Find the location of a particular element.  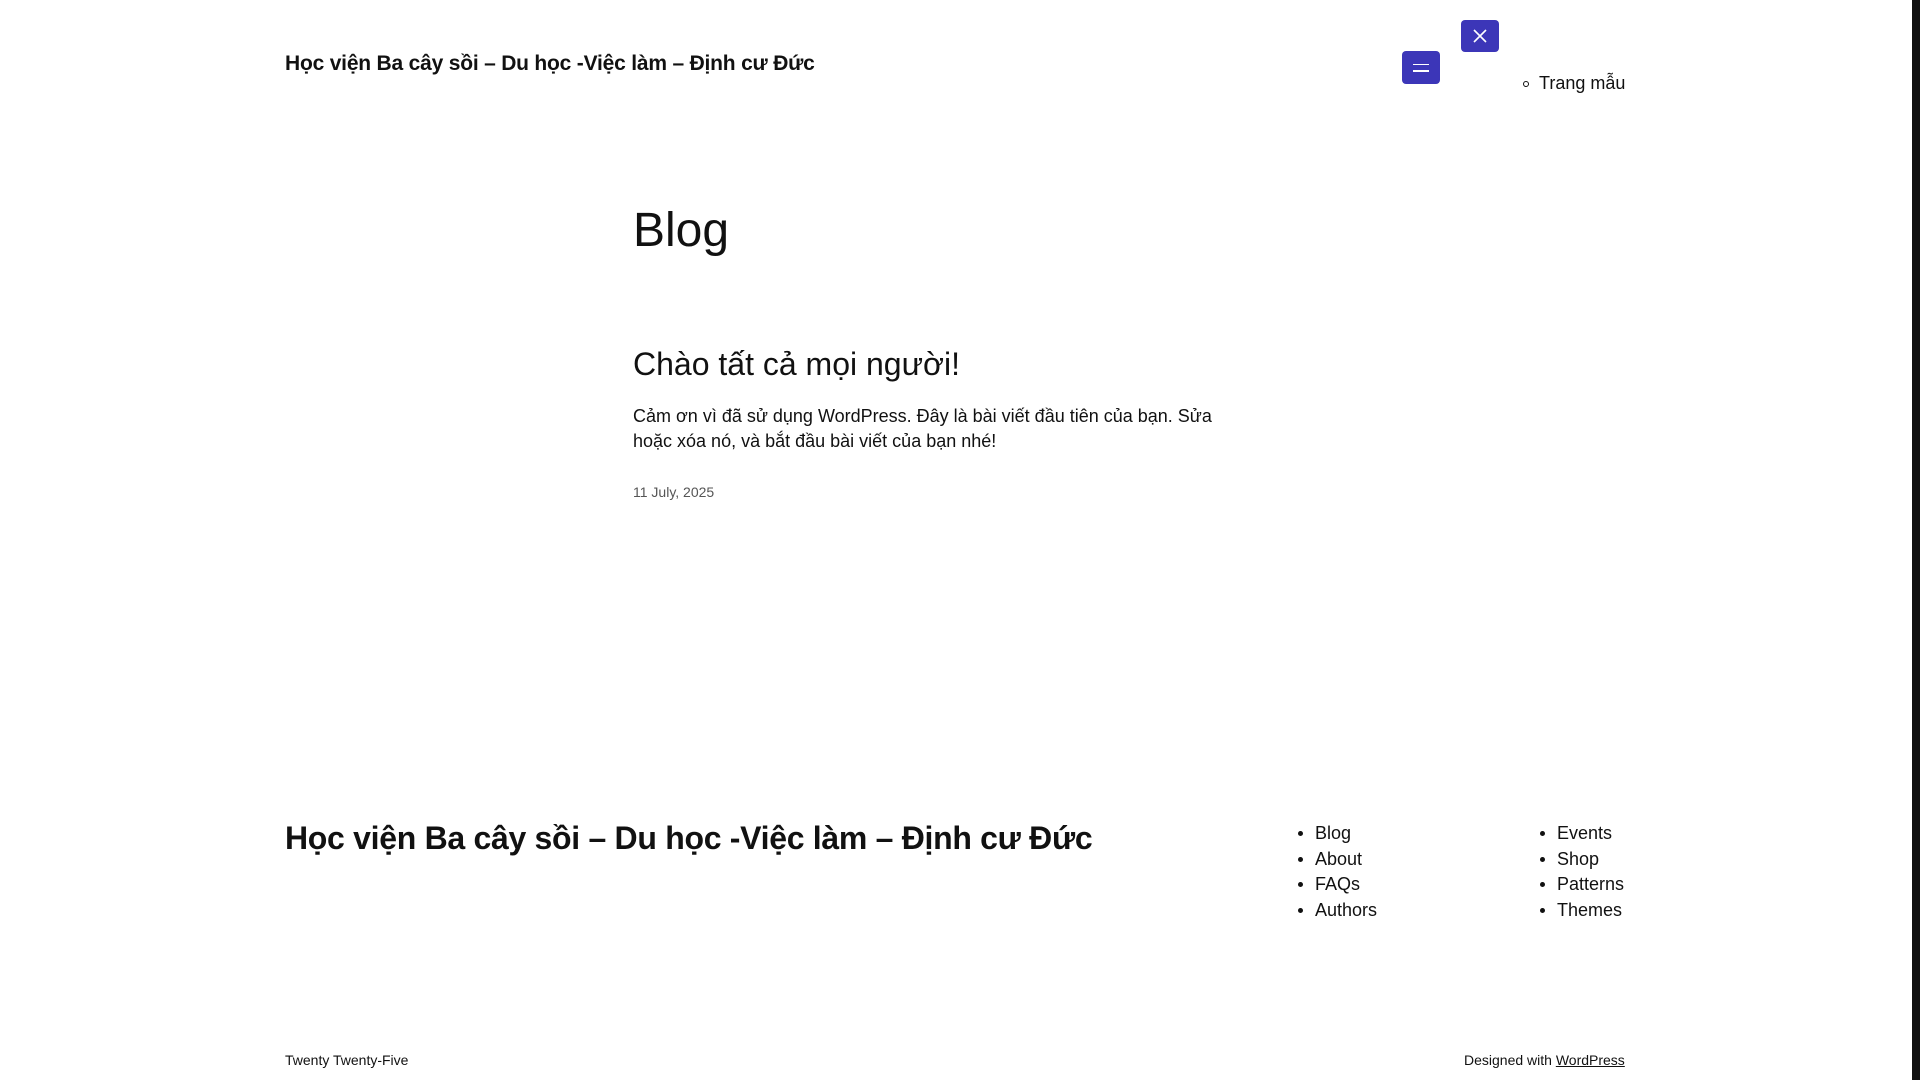

footer-nav-item-shop: Shop is located at coordinates (1582, 860).